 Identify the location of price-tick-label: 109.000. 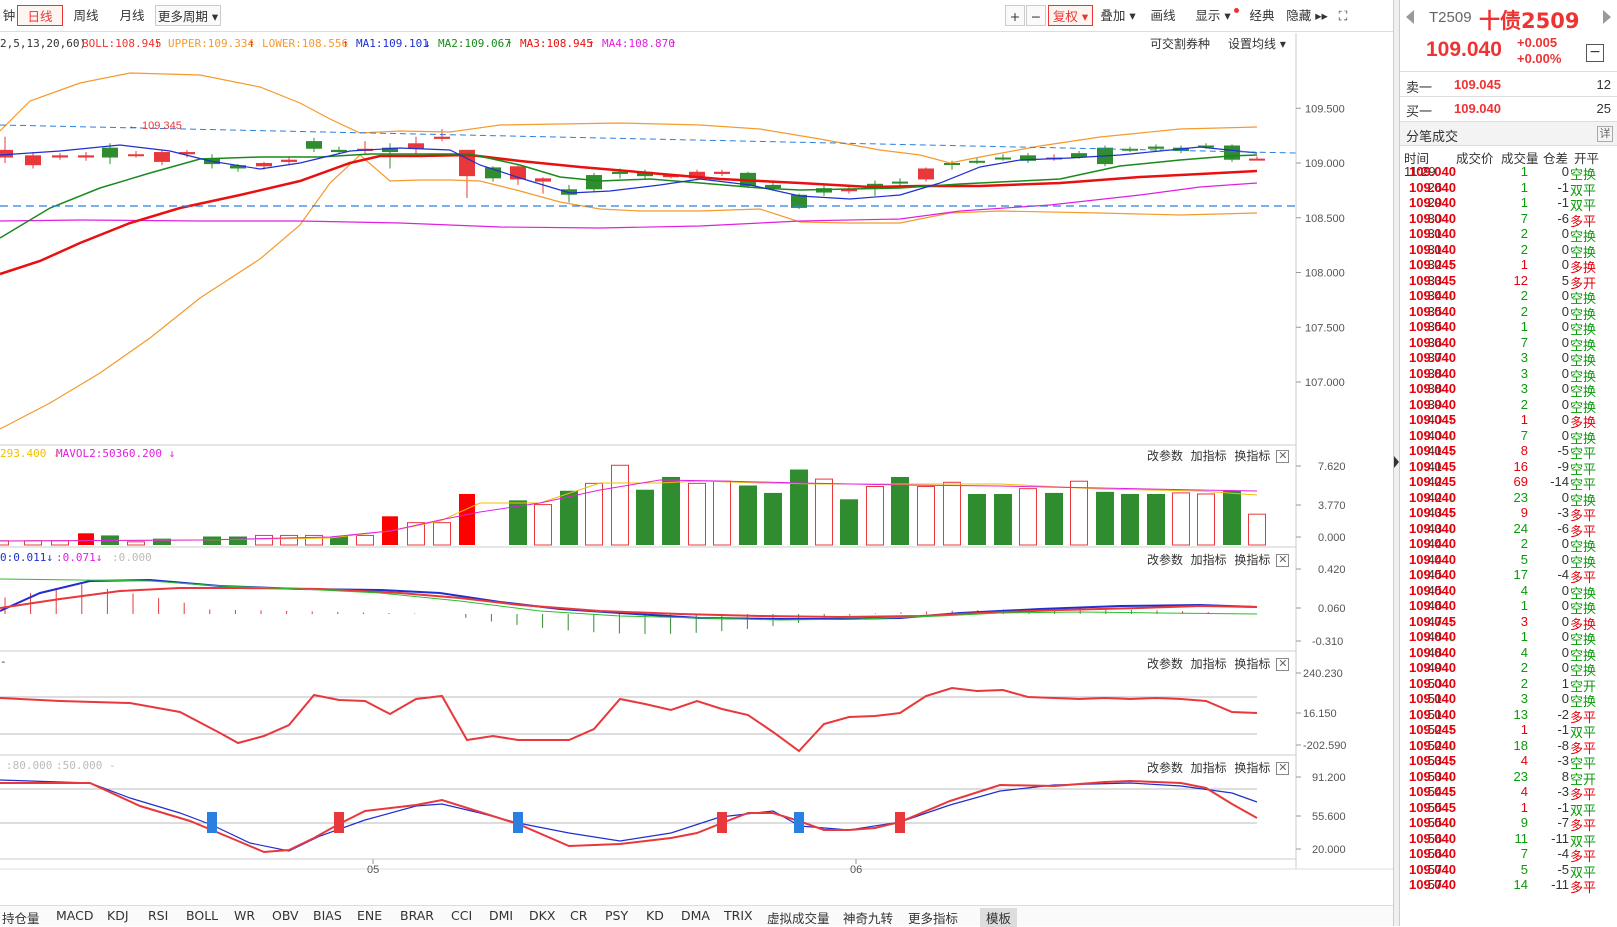
(1325, 164).